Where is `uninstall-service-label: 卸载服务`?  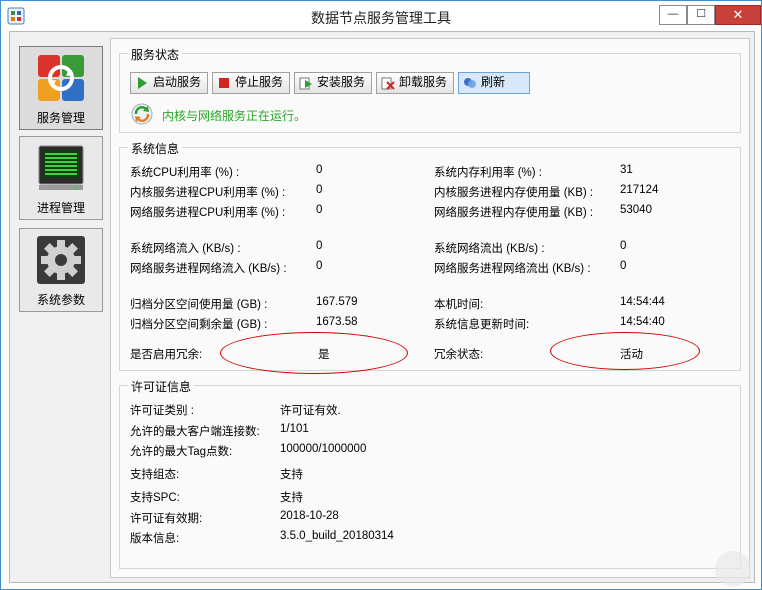
uninstall-service-label: 卸载服务 is located at coordinates (423, 82).